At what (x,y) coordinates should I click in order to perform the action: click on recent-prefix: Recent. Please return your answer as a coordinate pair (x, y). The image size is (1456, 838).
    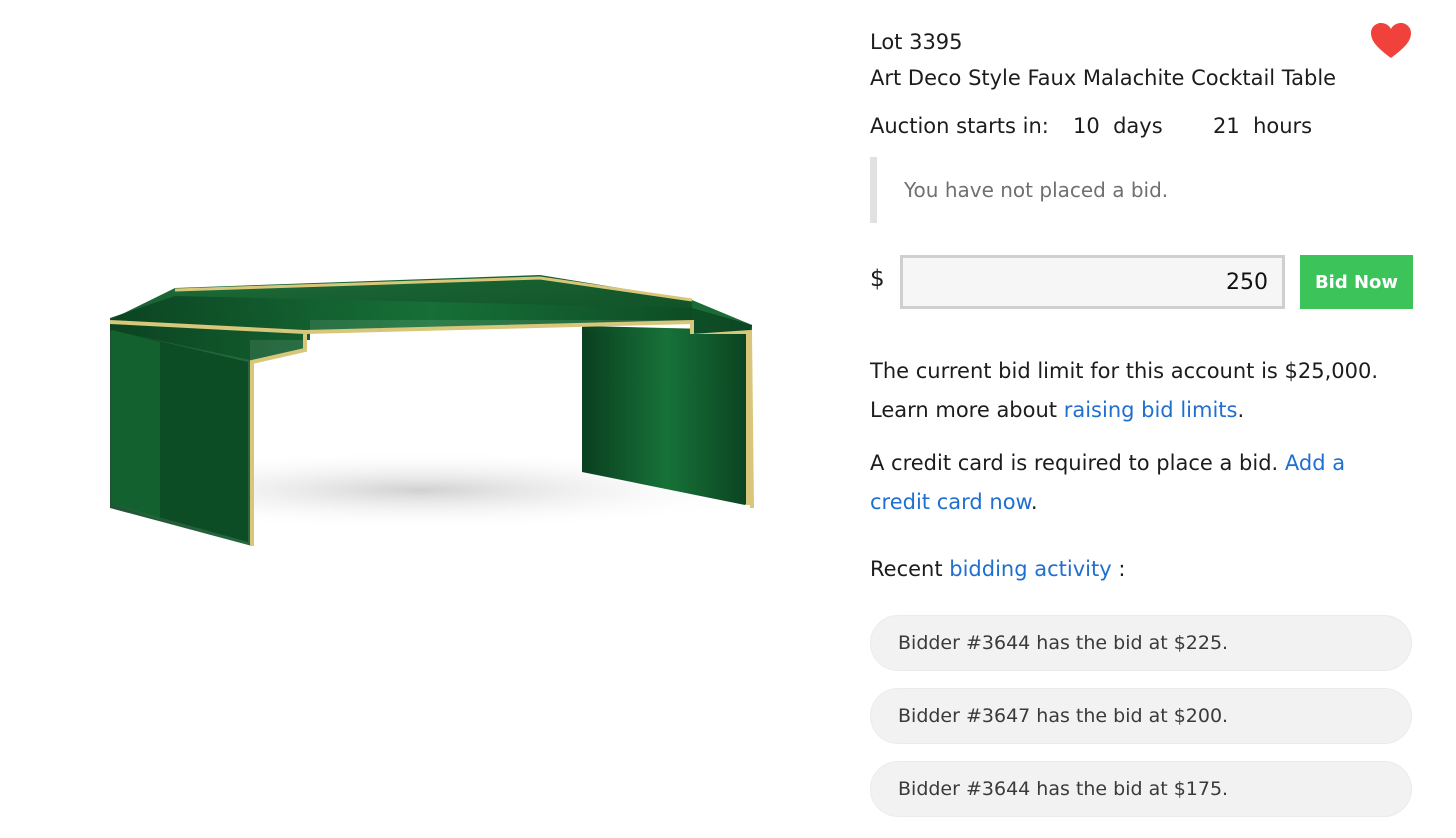
    Looking at the image, I should click on (910, 569).